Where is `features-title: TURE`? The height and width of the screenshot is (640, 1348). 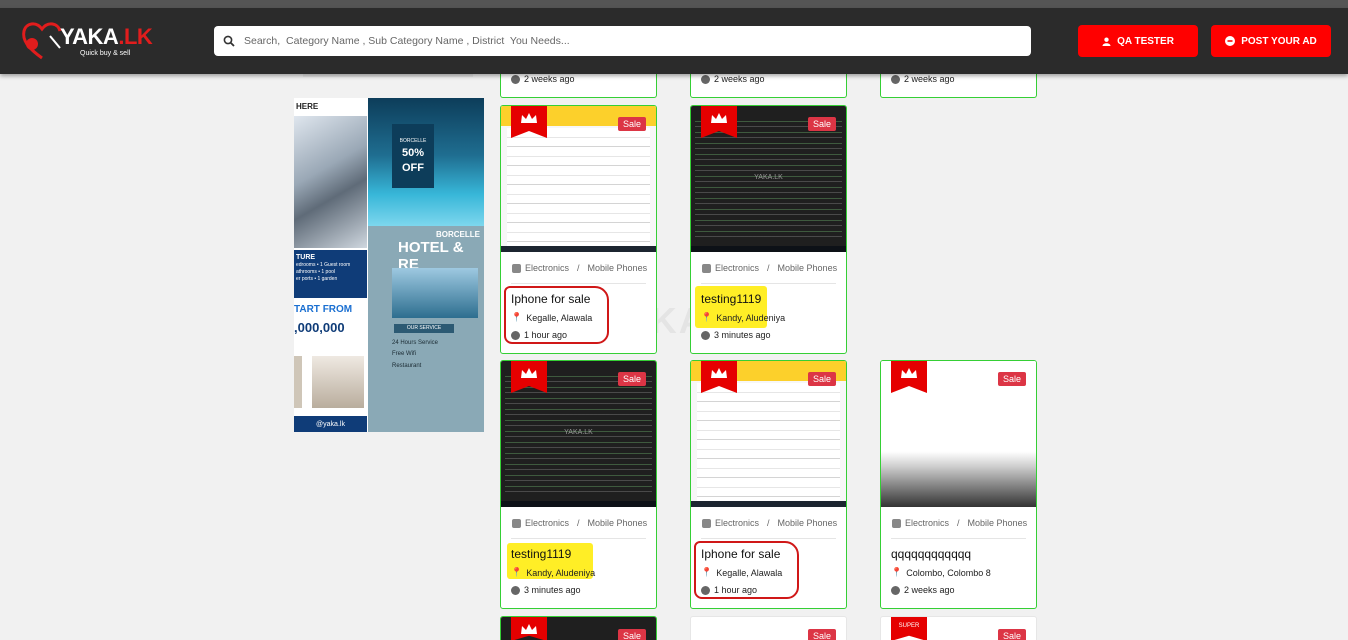
features-title: TURE is located at coordinates (306, 257).